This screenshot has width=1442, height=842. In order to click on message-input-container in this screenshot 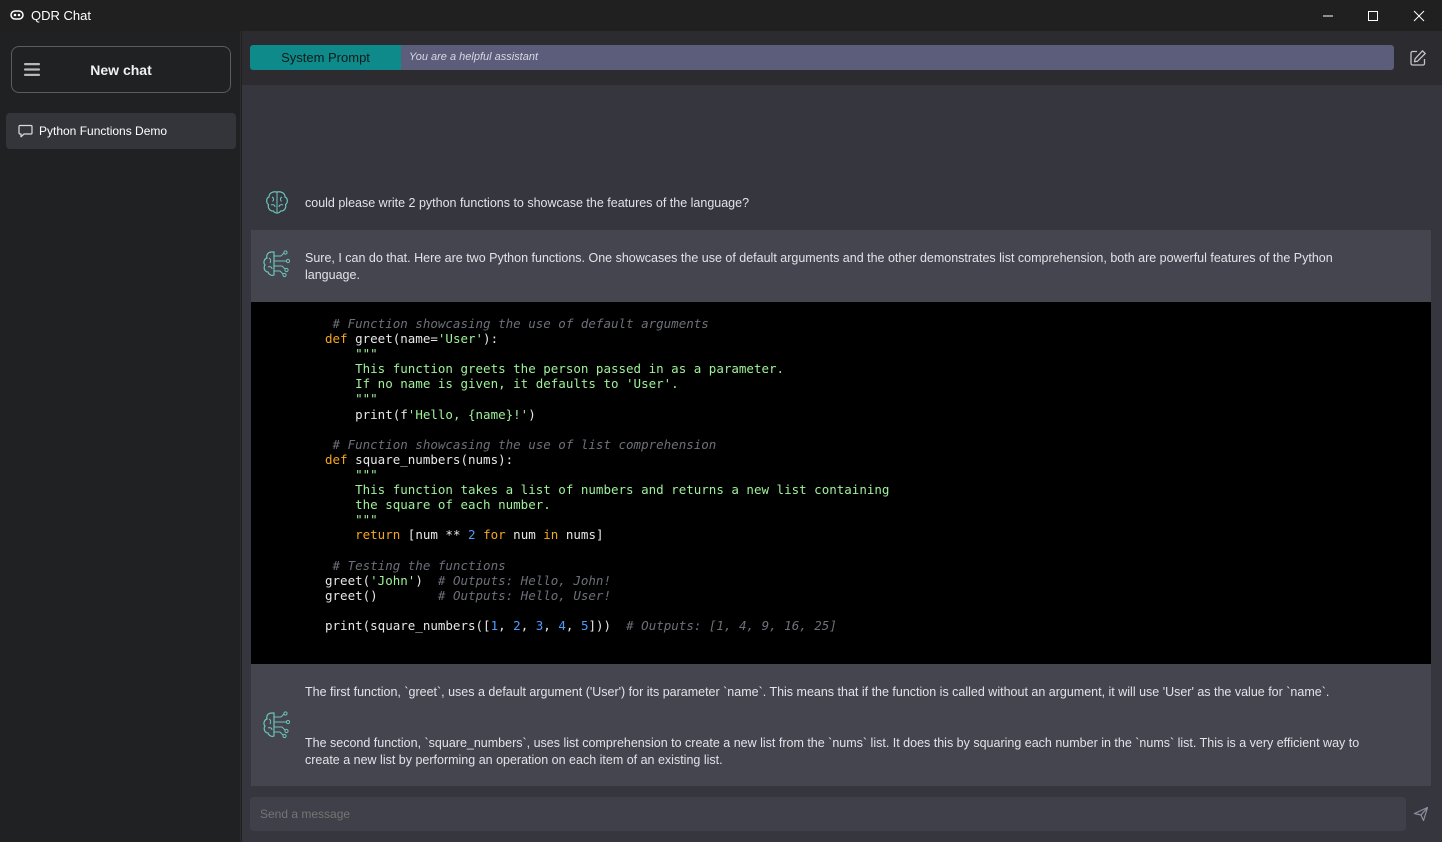, I will do `click(828, 814)`.